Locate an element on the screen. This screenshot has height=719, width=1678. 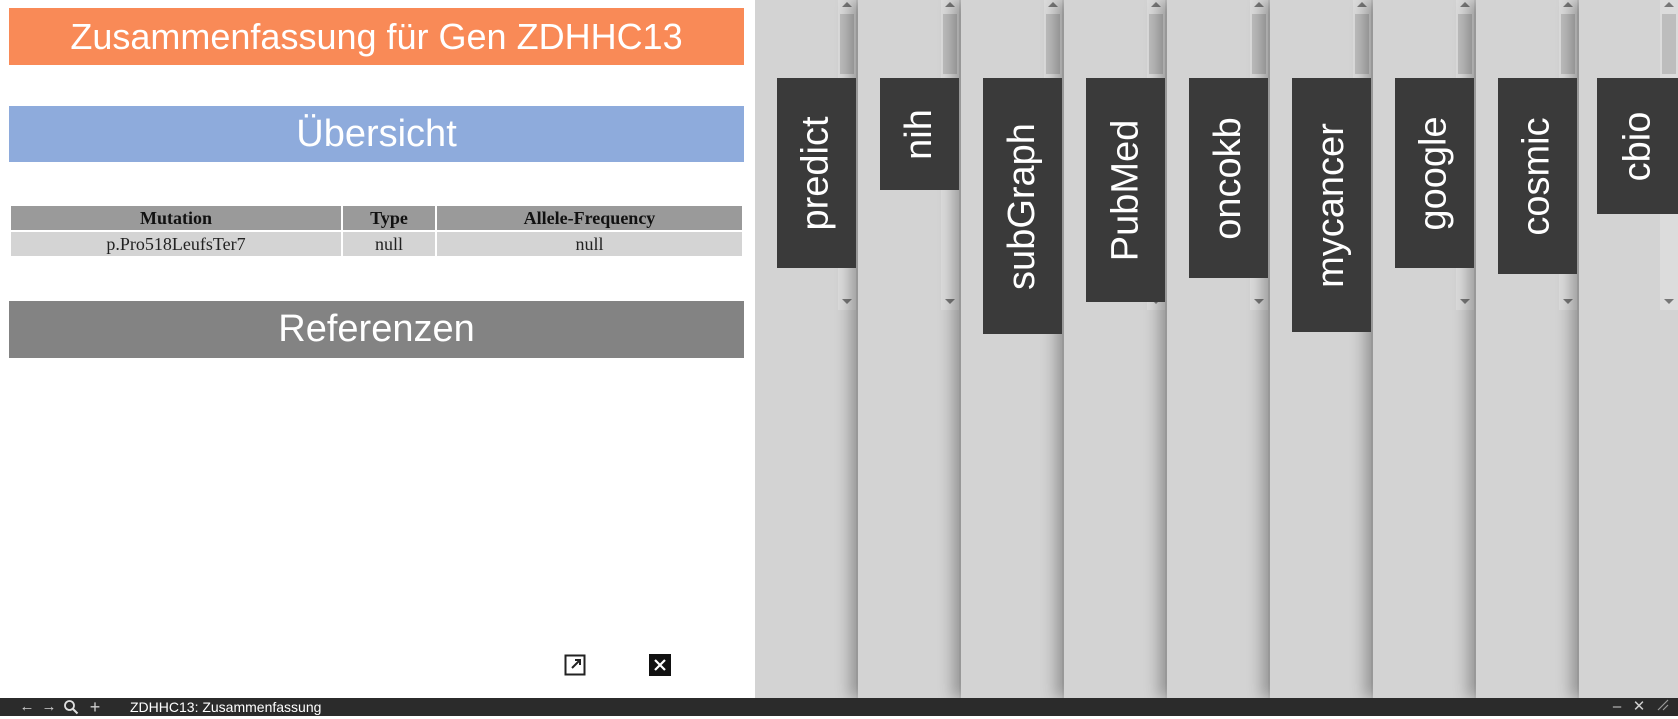
tab-mycancer: mycancer is located at coordinates (1331, 205).